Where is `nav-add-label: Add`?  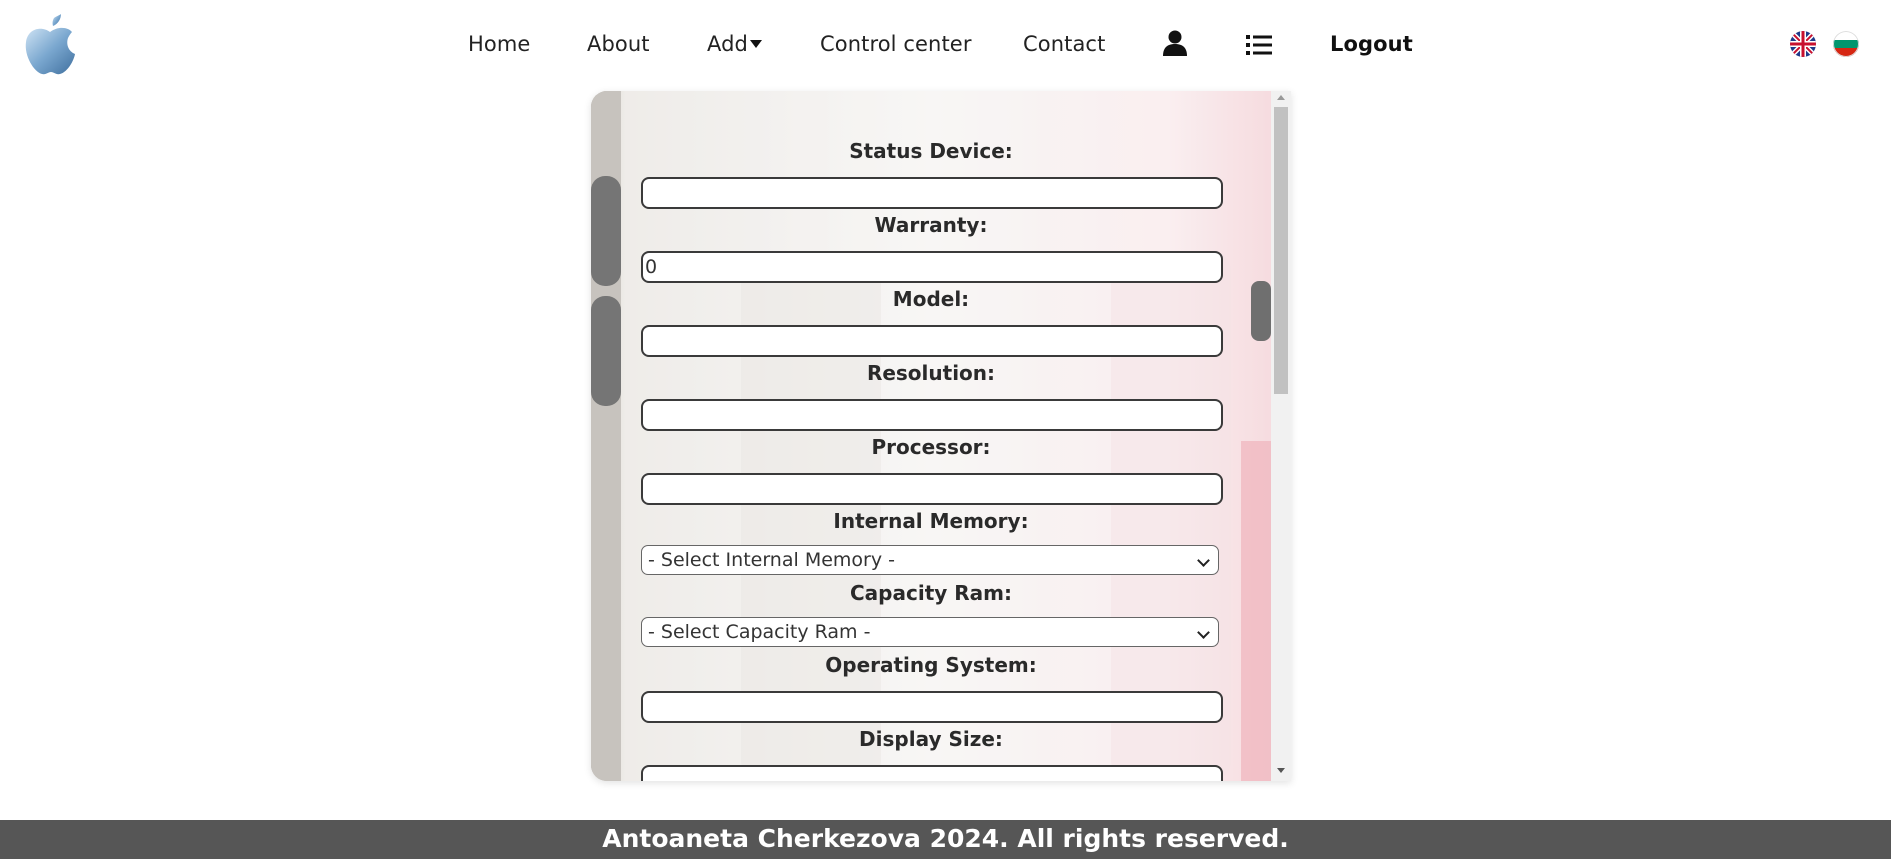 nav-add-label: Add is located at coordinates (727, 44).